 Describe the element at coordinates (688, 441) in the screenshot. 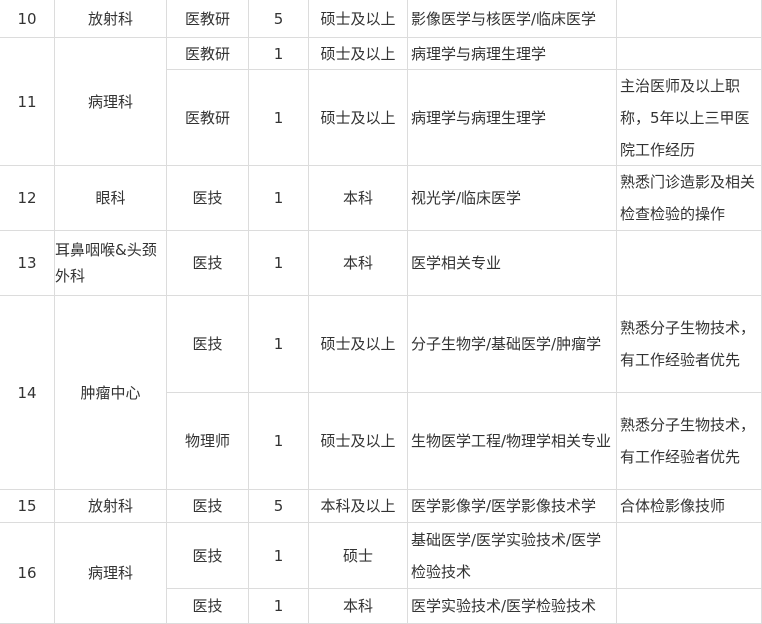

I see `cell-text: 熟悉分子生物技术，有工作经验者优先` at that location.